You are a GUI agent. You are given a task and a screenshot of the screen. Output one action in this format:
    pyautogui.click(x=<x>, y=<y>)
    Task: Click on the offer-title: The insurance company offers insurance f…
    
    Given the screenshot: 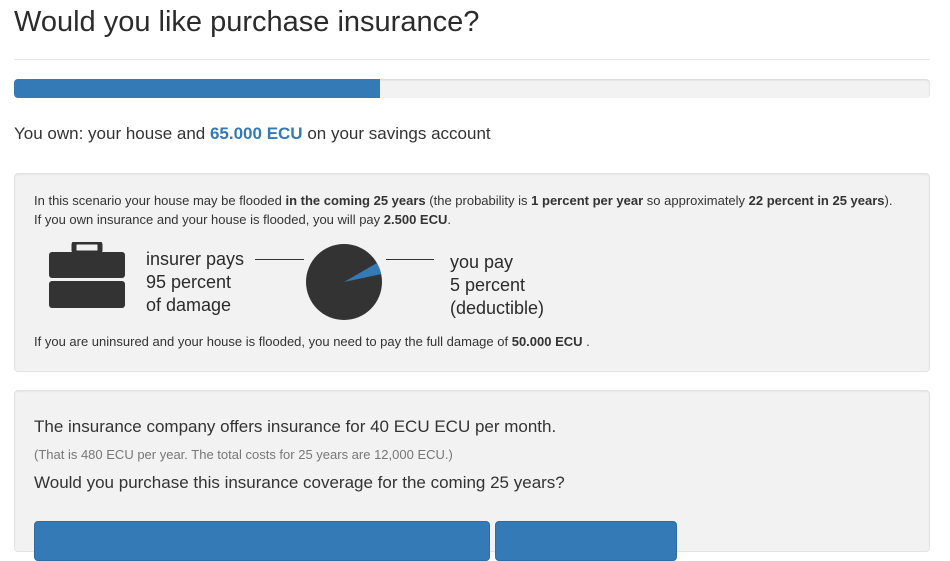 What is the action you would take?
    pyautogui.click(x=295, y=426)
    